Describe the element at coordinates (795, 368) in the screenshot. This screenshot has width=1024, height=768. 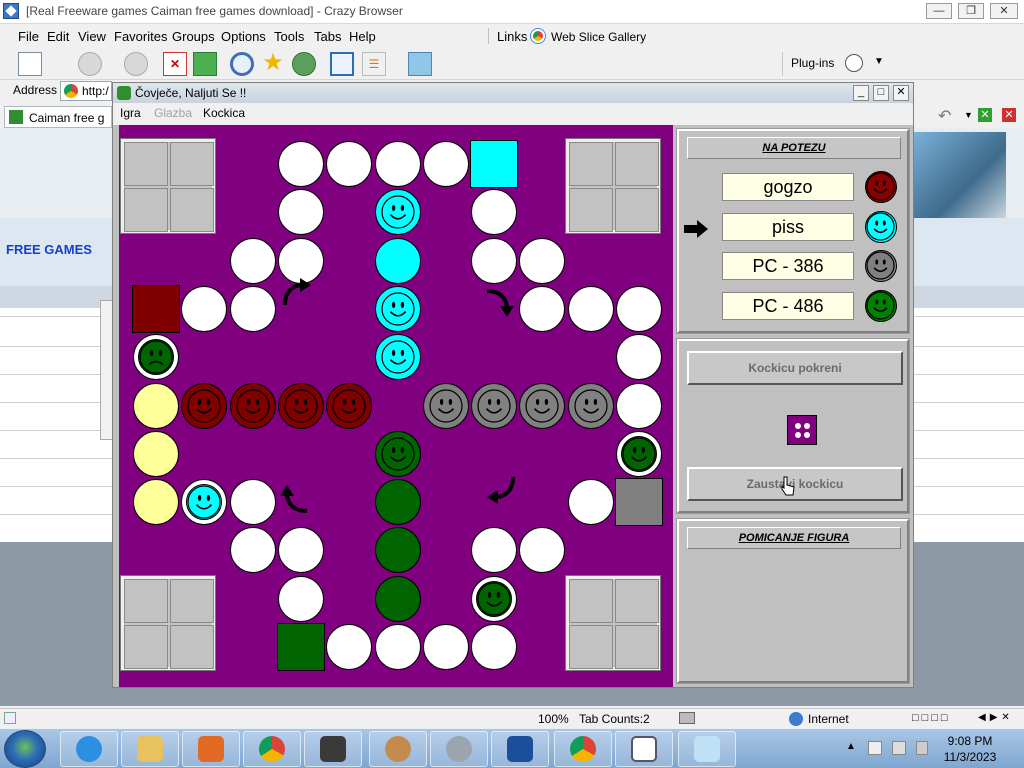
I see `start-dice-button: Kockicu pokreni` at that location.